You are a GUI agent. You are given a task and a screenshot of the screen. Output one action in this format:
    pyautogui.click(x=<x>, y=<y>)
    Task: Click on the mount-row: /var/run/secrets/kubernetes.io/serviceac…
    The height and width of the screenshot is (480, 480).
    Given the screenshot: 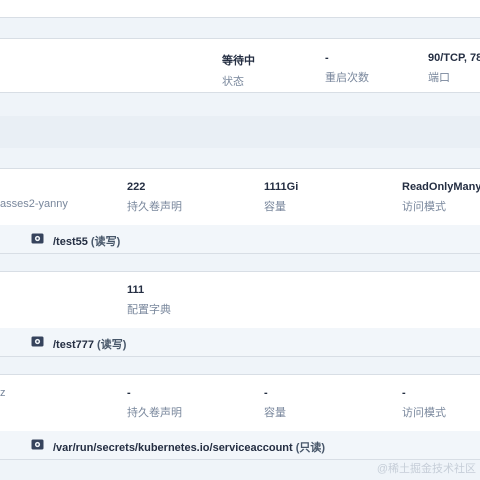 What is the action you would take?
    pyautogui.click(x=240, y=445)
    